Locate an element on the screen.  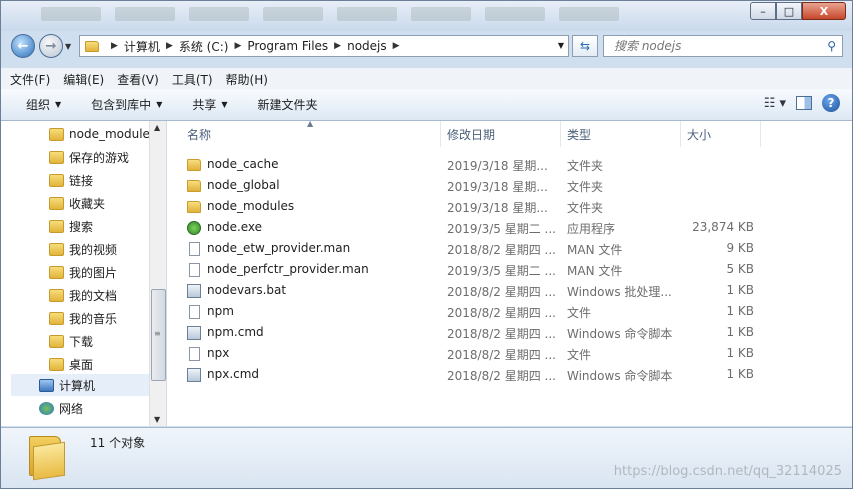
file-row: node_modules 2019/3/18 星期... 文件夹 is located at coordinates (509, 206).